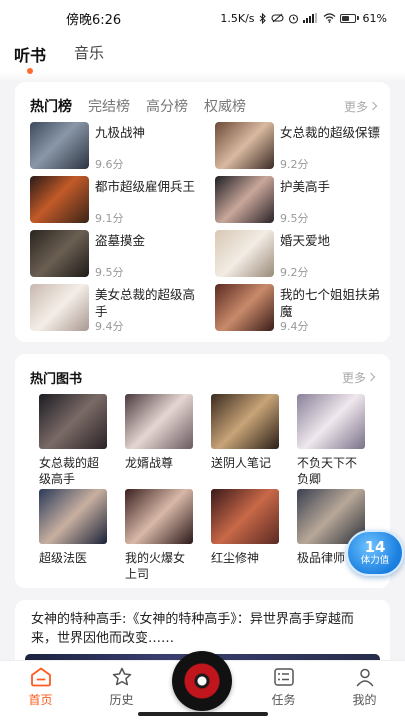  I want to click on nav-tasks-label: 任务, so click(283, 700).